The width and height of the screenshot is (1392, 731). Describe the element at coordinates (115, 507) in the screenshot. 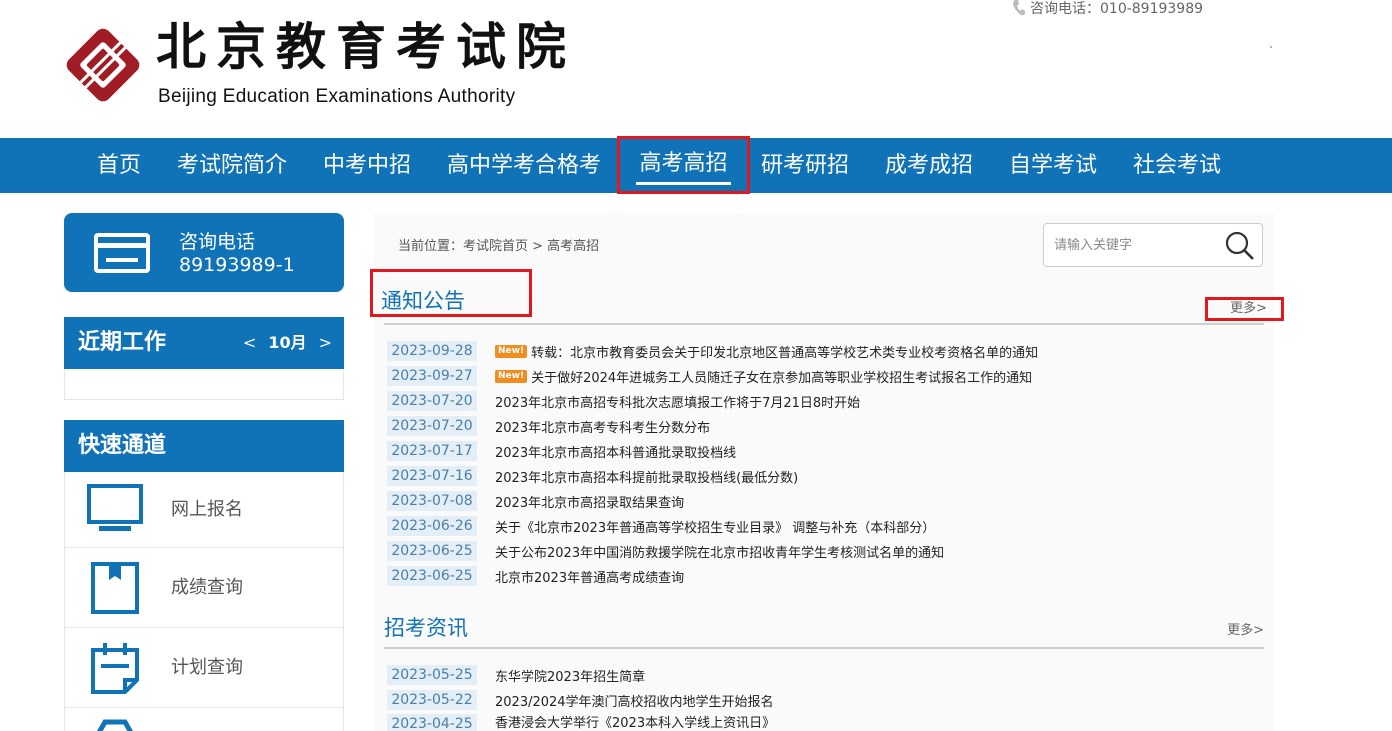

I see `monitor-icon` at that location.